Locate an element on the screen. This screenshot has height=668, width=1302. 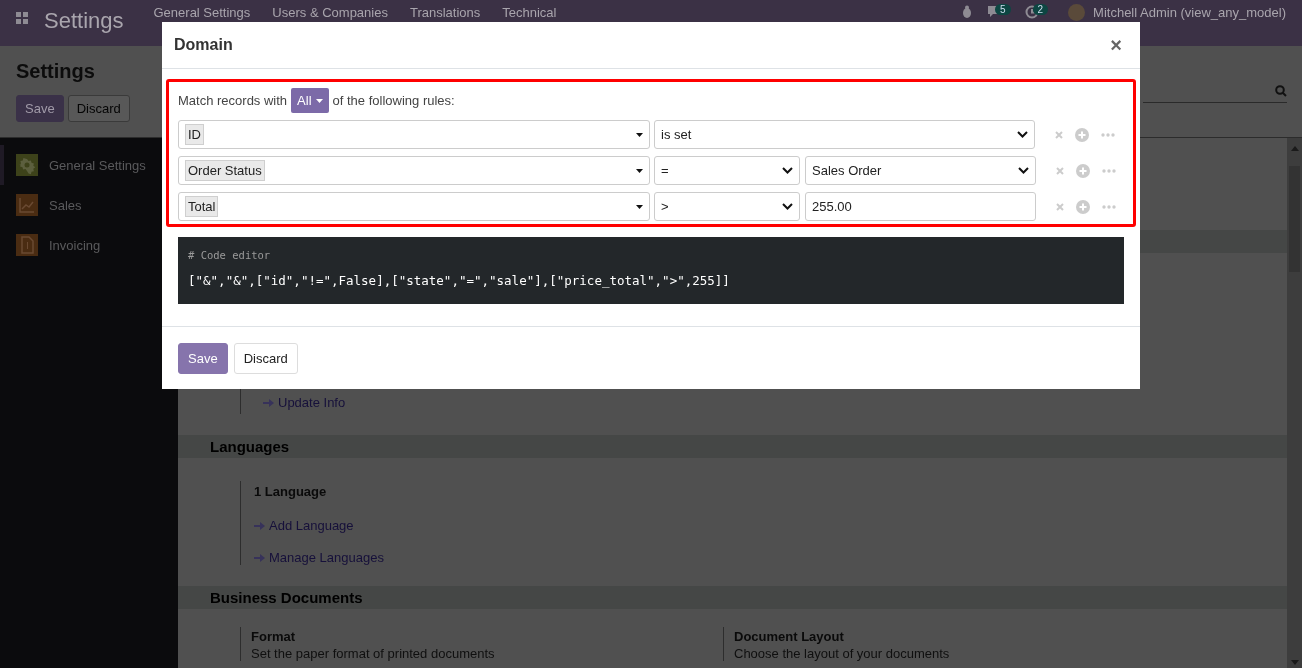
code-line: ["&","&",["id","!=",False],["state","=","sale"],["price_total",">",255]] is located at coordinates (459, 280).